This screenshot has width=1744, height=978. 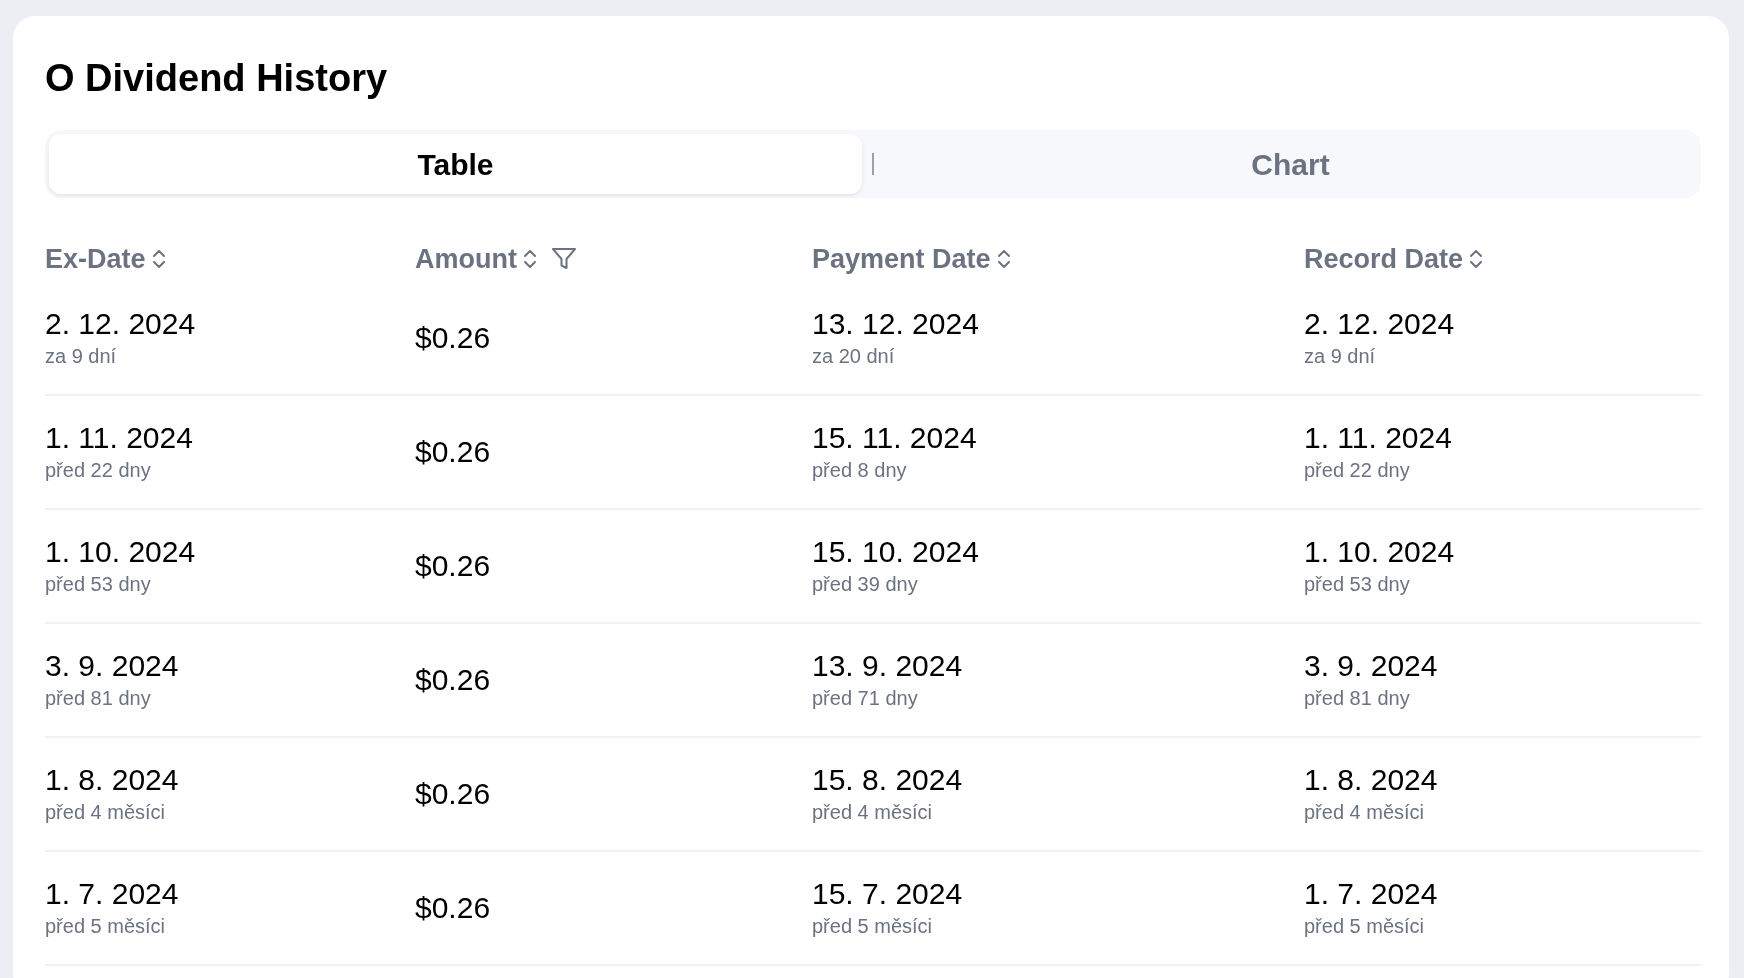 What do you see at coordinates (887, 894) in the screenshot?
I see `date-text: 15. 7. 2024` at bounding box center [887, 894].